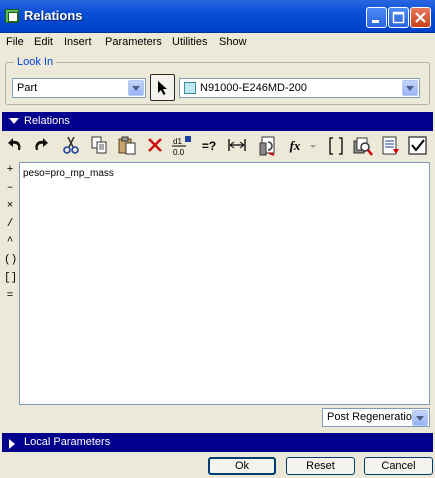 Image resolution: width=435 pixels, height=478 pixels. I want to click on measure-icon, so click(237, 146).